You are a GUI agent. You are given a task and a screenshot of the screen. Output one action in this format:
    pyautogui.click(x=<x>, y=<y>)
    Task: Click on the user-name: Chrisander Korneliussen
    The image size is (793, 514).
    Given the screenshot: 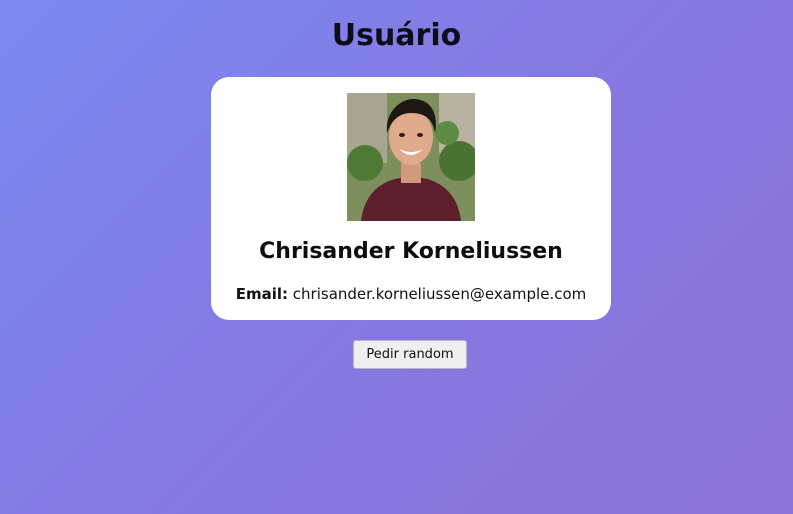 What is the action you would take?
    pyautogui.click(x=411, y=251)
    